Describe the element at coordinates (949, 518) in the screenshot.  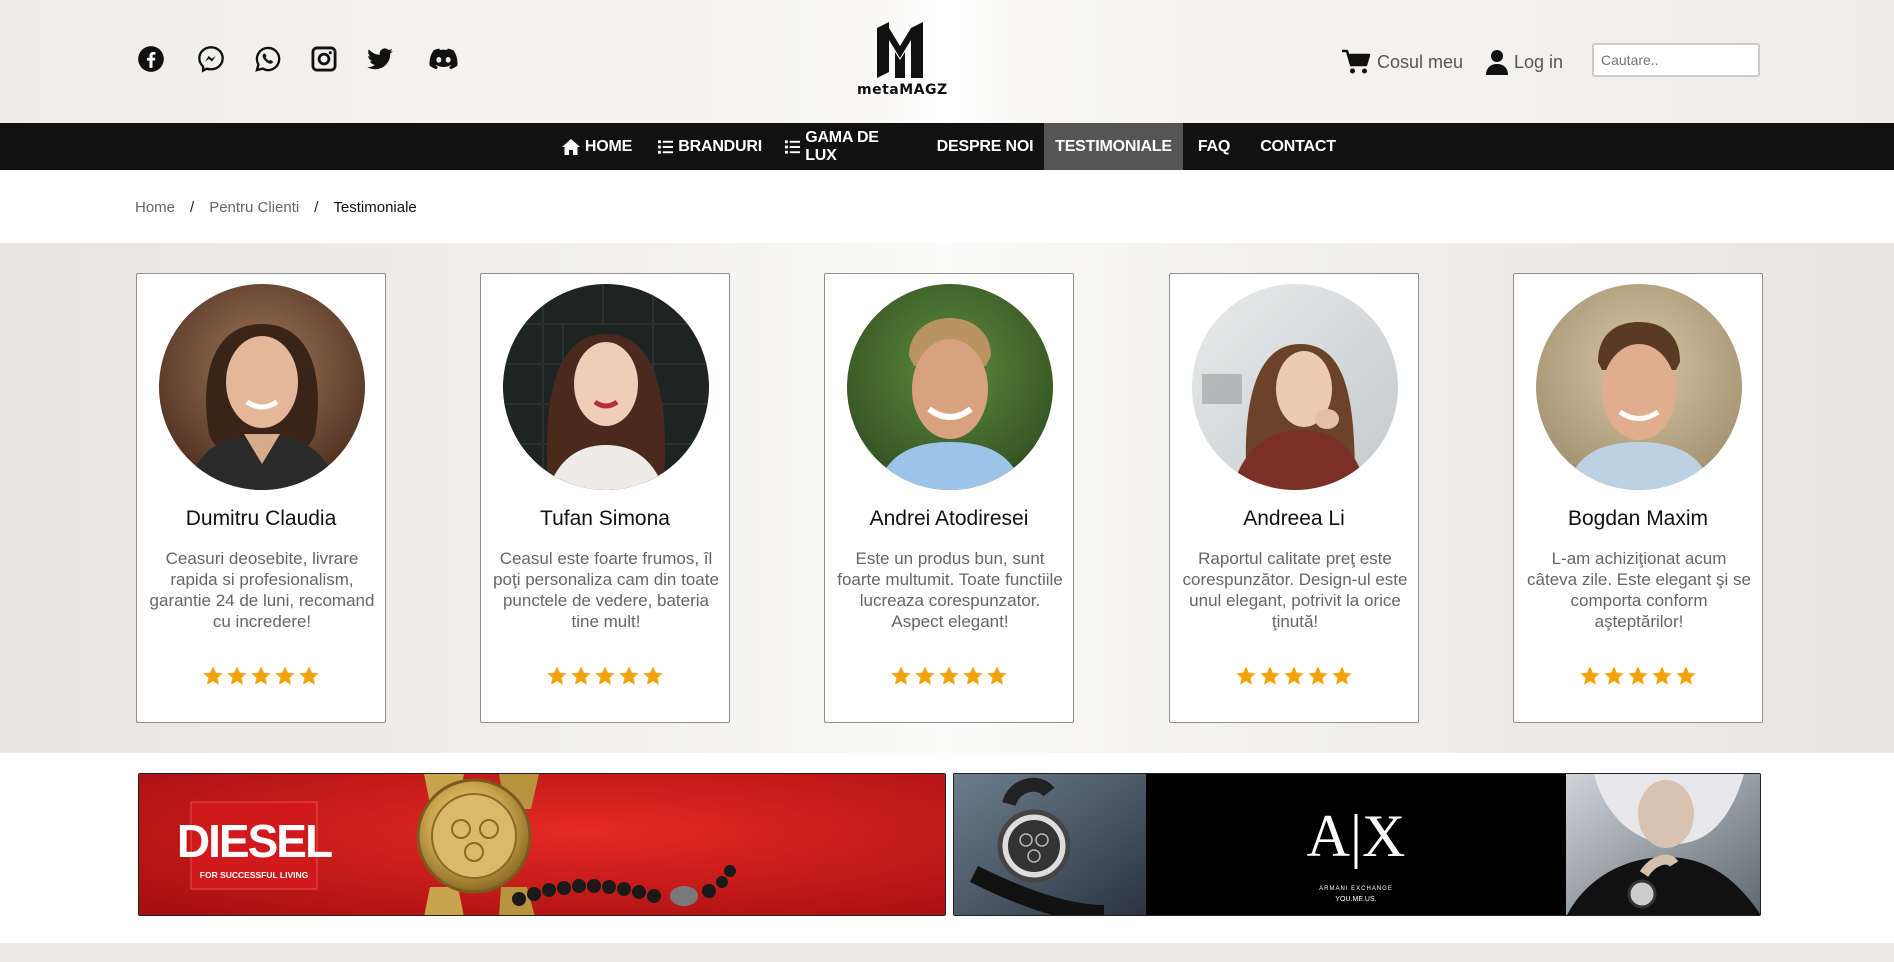
I see `testimonial-name: Andrei Atodiresei` at that location.